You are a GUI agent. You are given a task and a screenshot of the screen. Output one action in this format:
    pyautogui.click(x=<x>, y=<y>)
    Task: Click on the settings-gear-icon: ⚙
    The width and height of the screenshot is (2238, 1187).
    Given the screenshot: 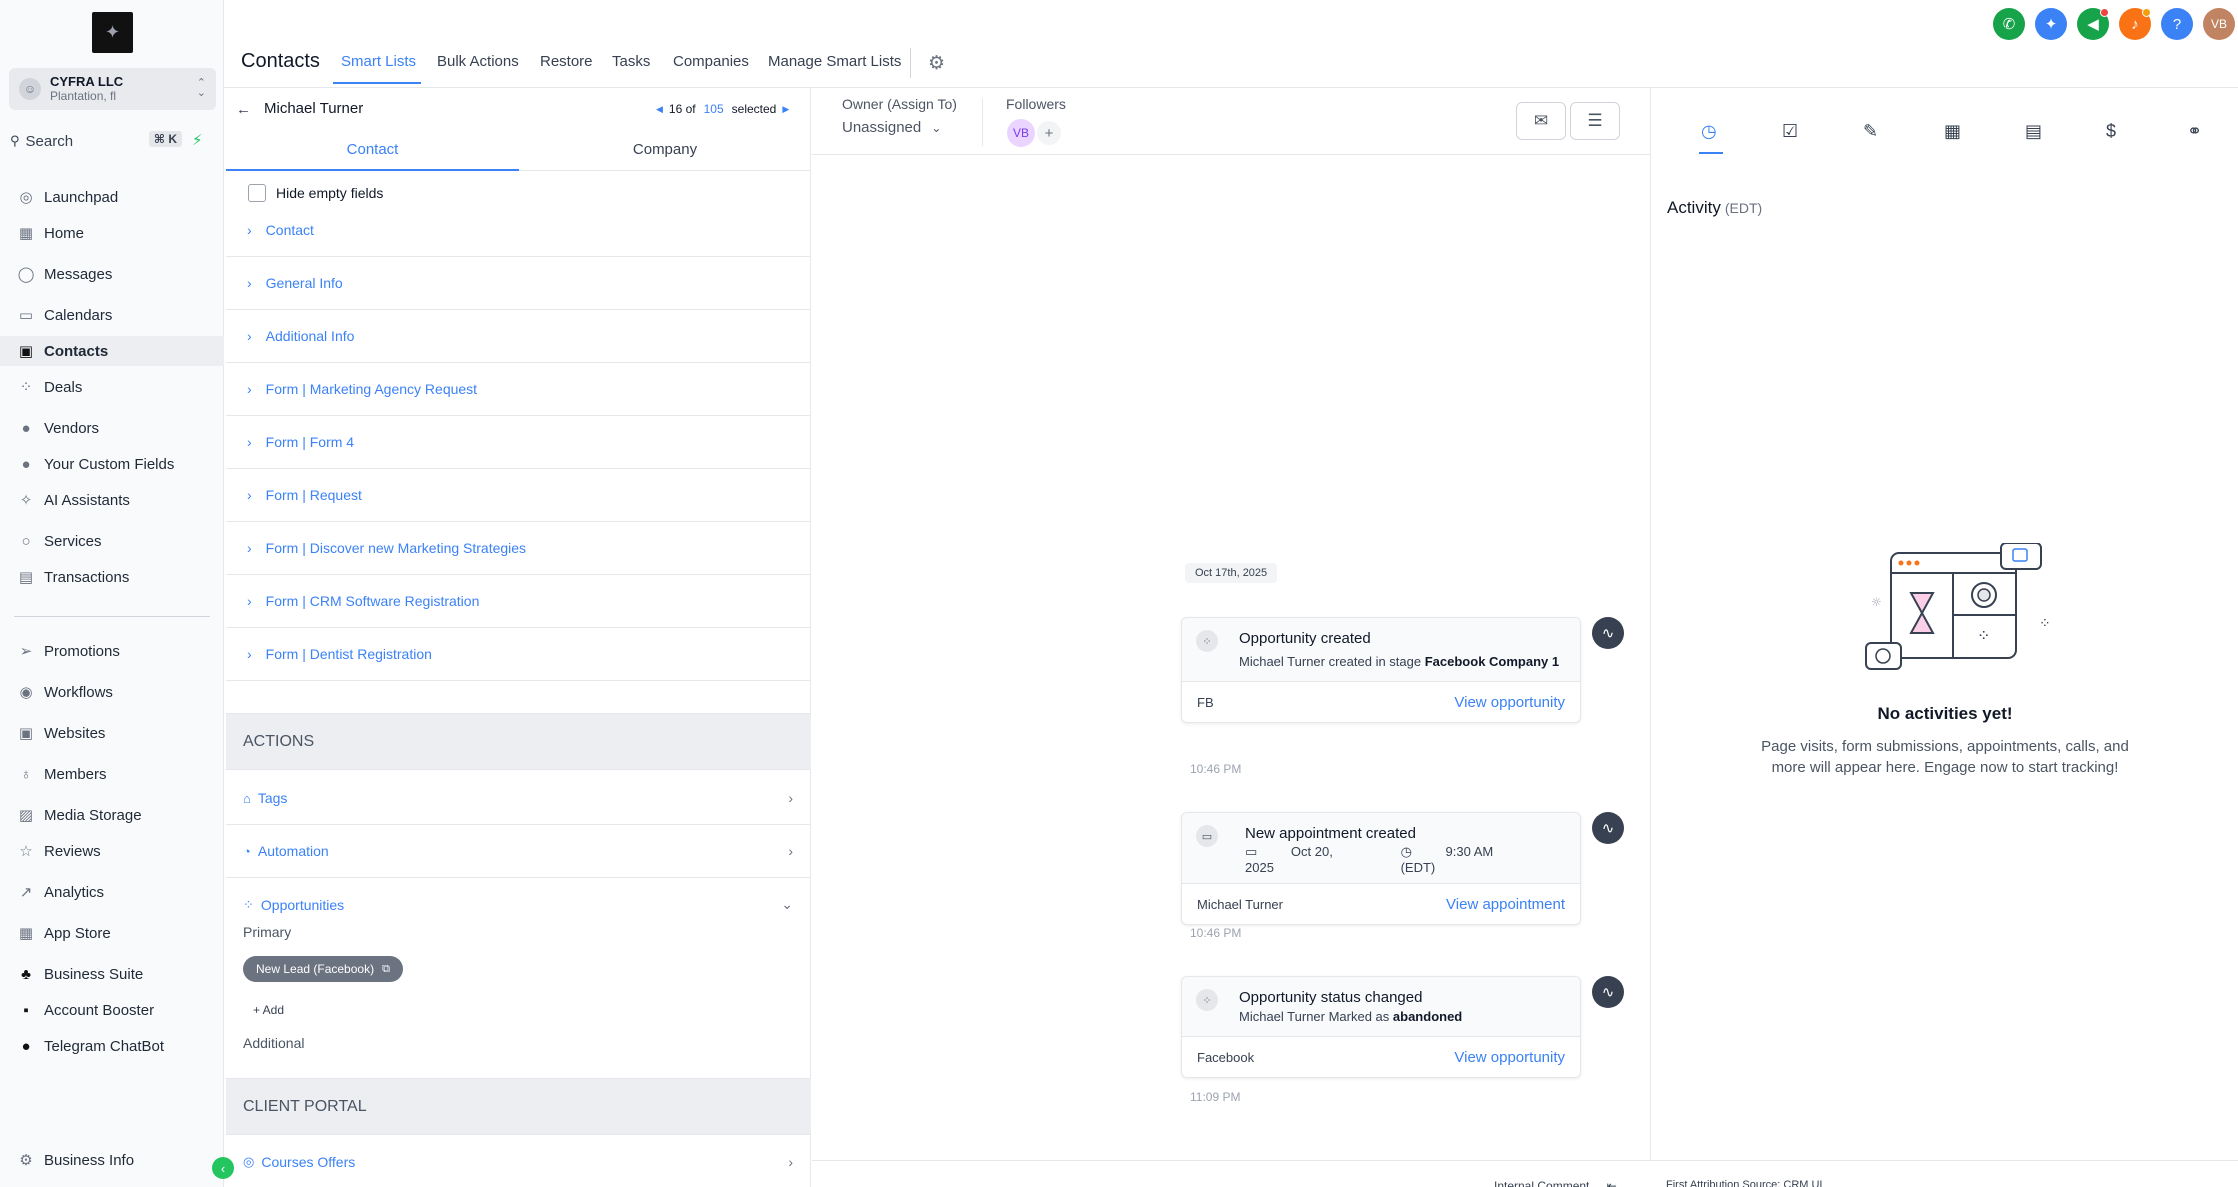 What is the action you would take?
    pyautogui.click(x=936, y=63)
    